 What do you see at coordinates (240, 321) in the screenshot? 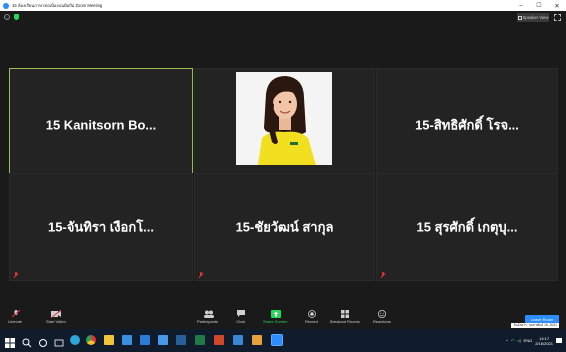
I see `chat-label: Chat` at bounding box center [240, 321].